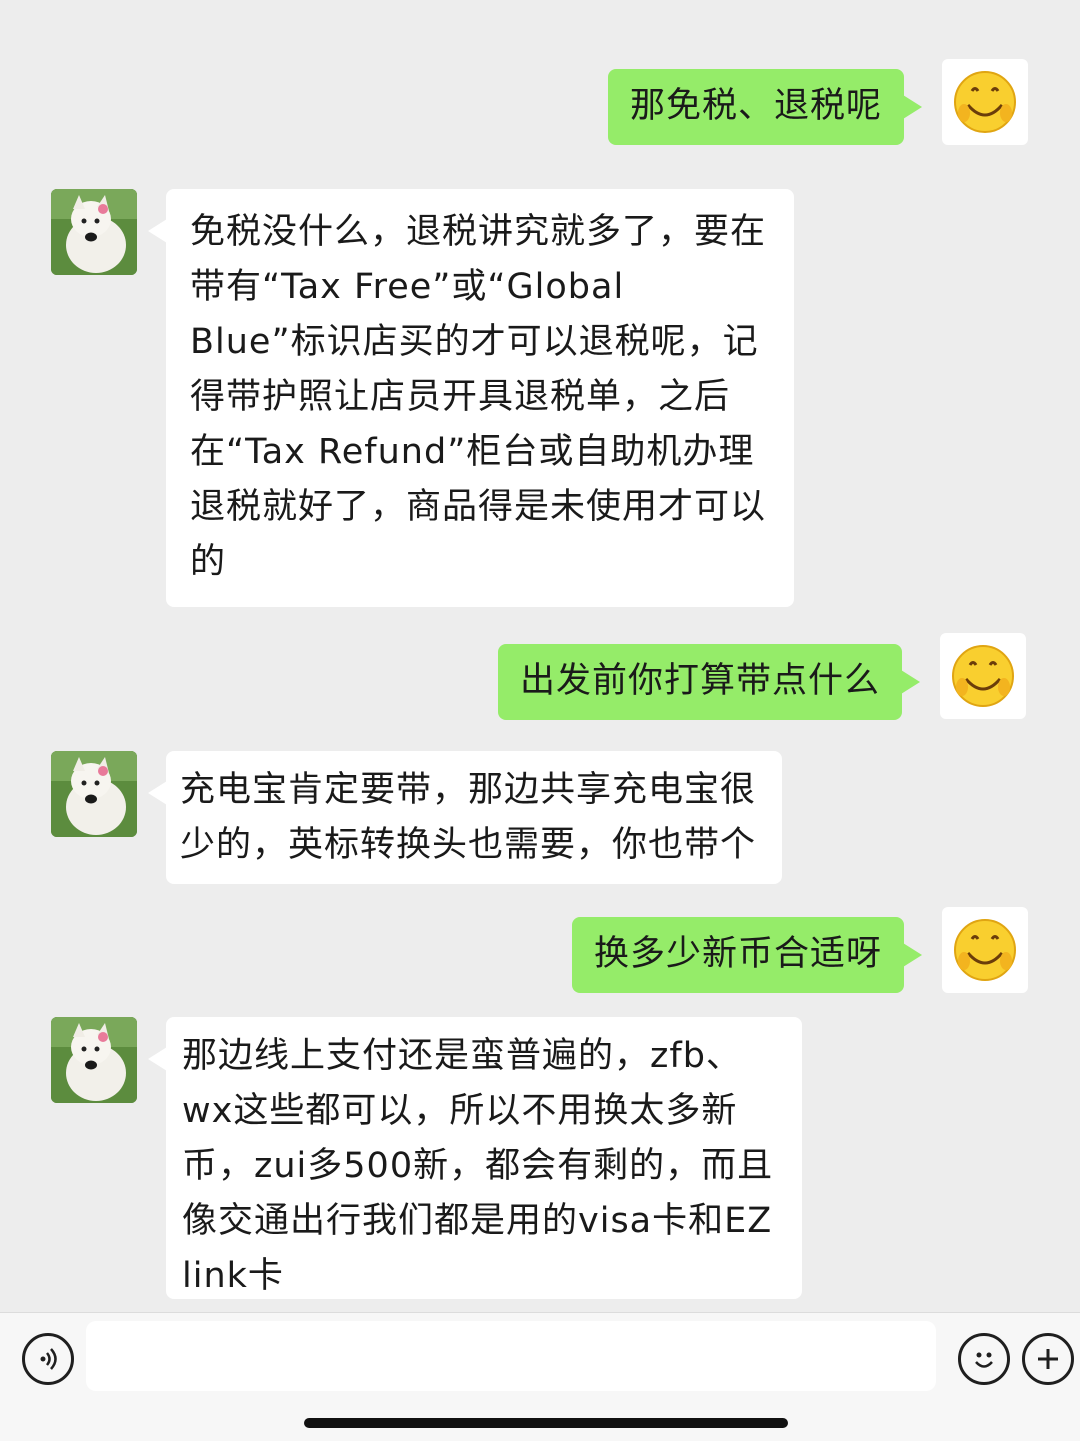  Describe the element at coordinates (468, 817) in the screenshot. I see `message-text: 充电宝肯定要带，那边共享充电宝很少的，英标转换头也需要，你也带个` at that location.